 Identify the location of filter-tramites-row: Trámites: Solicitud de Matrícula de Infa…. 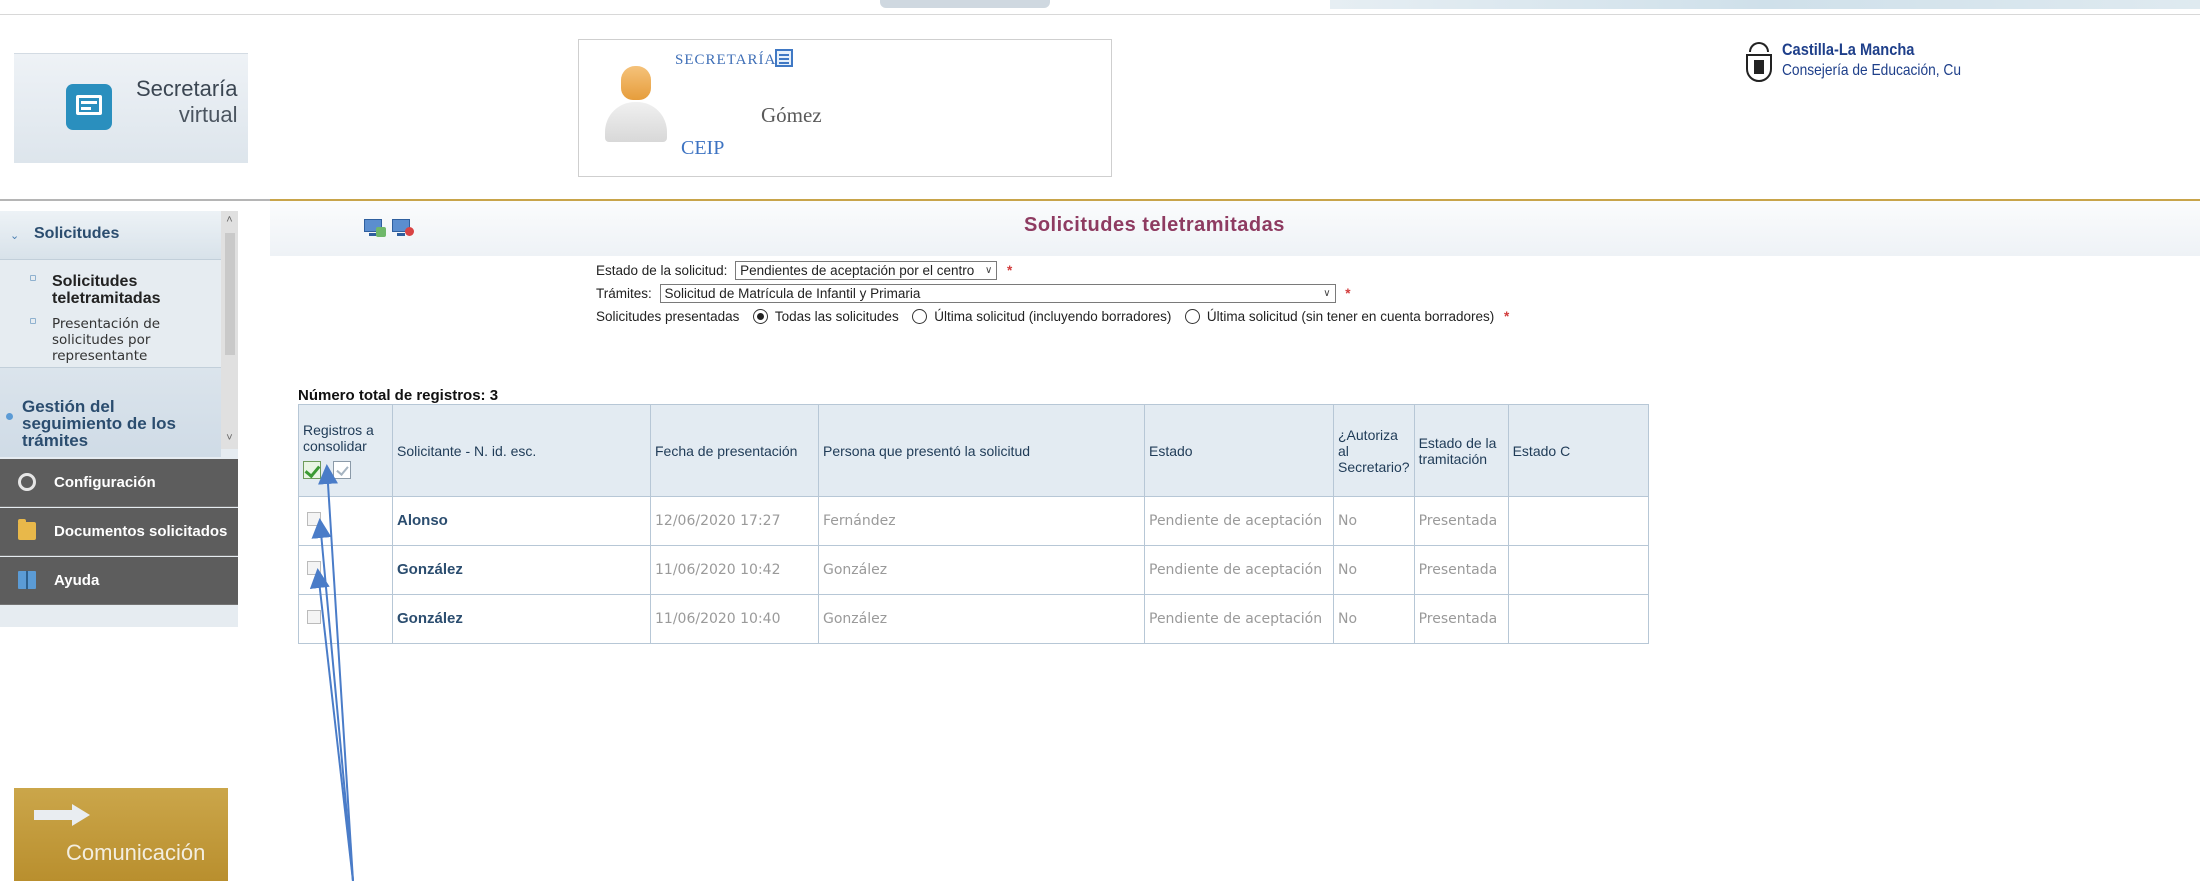
(973, 295).